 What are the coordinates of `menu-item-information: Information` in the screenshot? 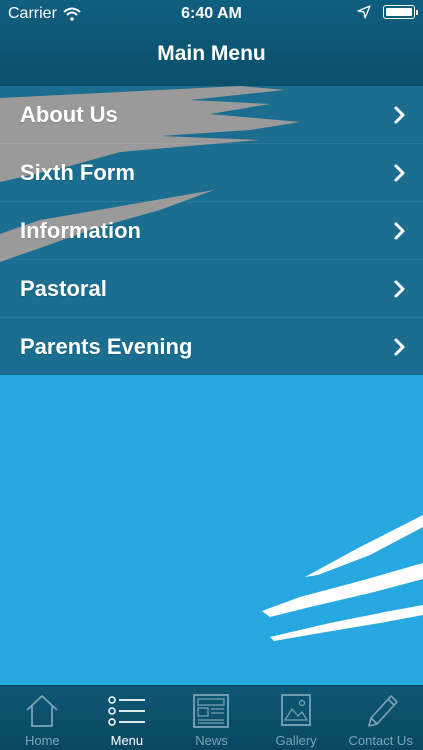 It's located at (211, 231).